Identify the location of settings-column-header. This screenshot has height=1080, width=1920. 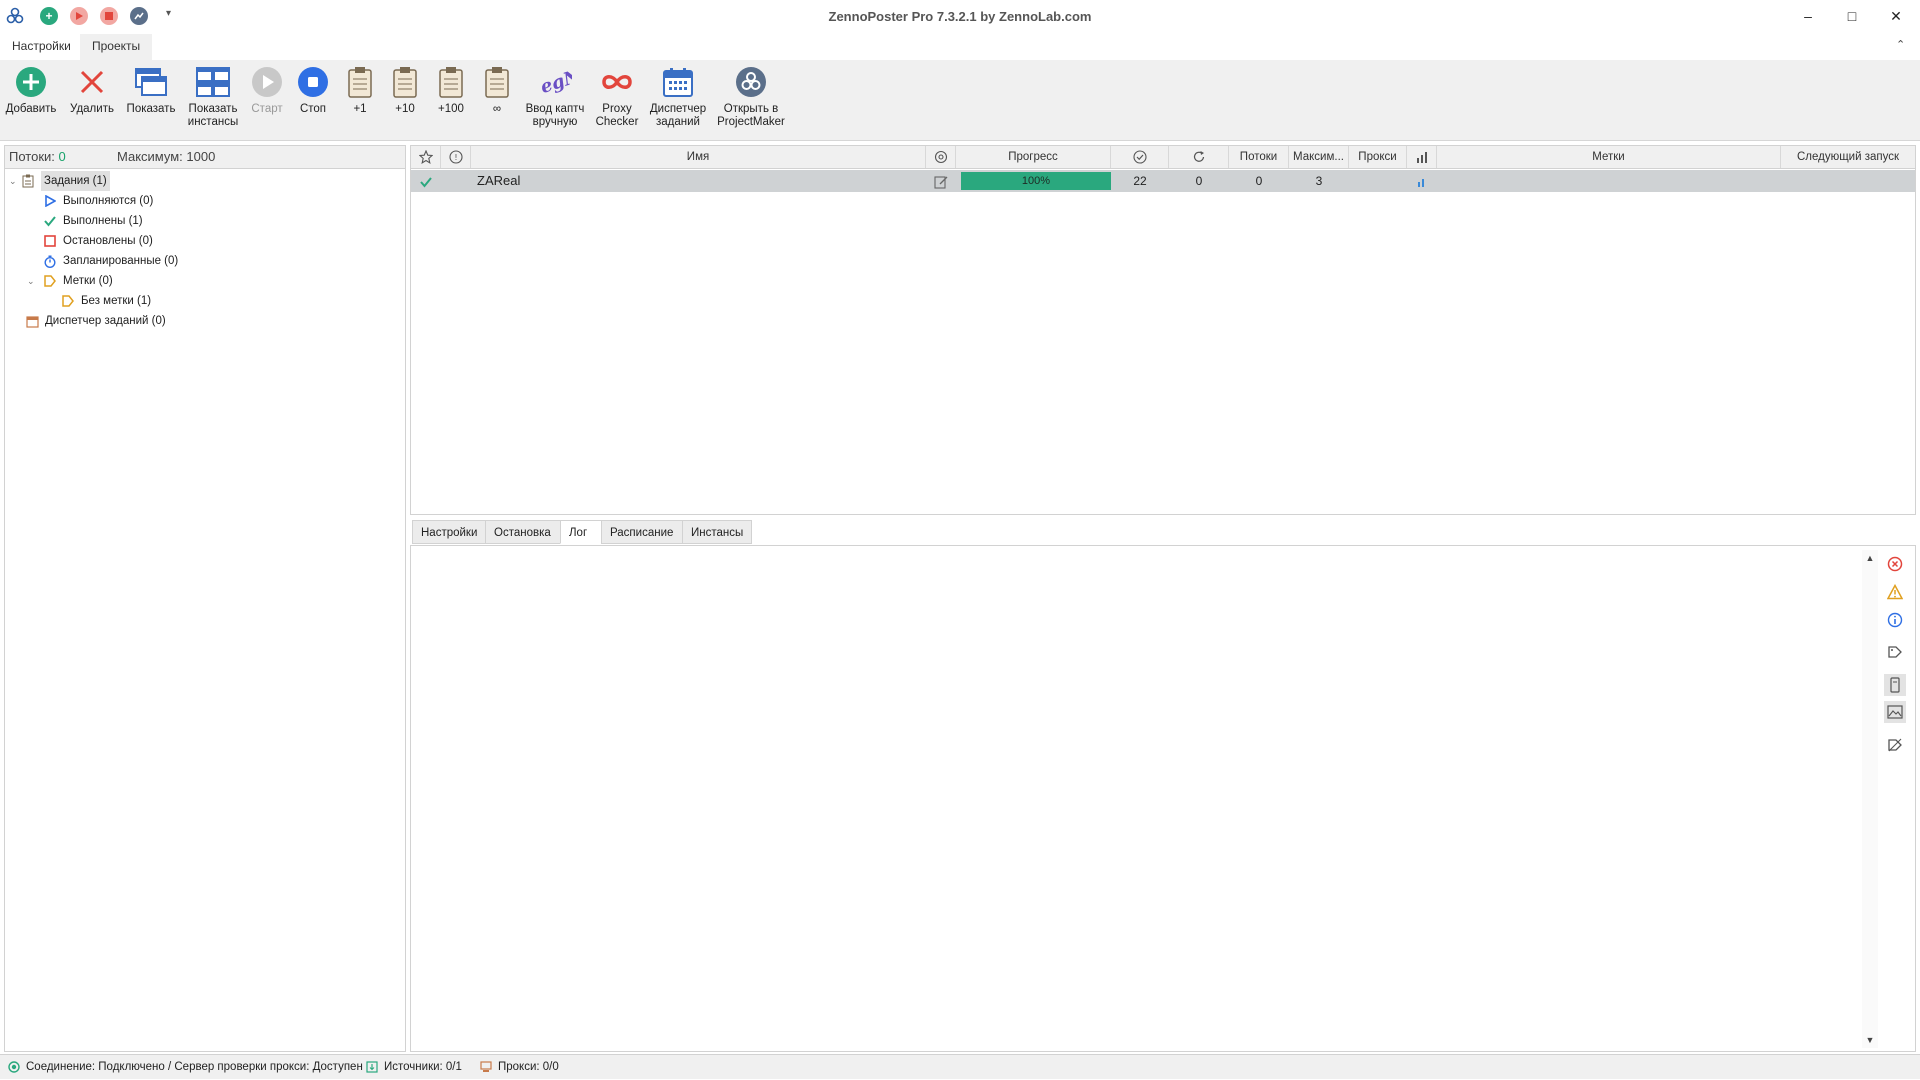
(941, 157).